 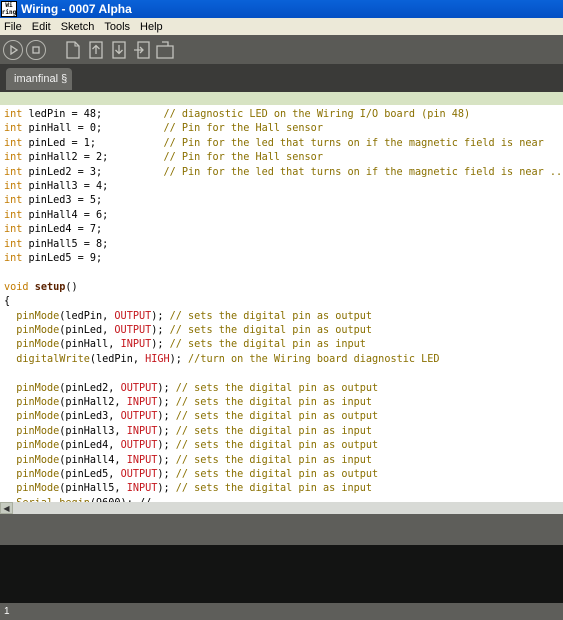 What do you see at coordinates (14, 27) in the screenshot?
I see `menu-file: File` at bounding box center [14, 27].